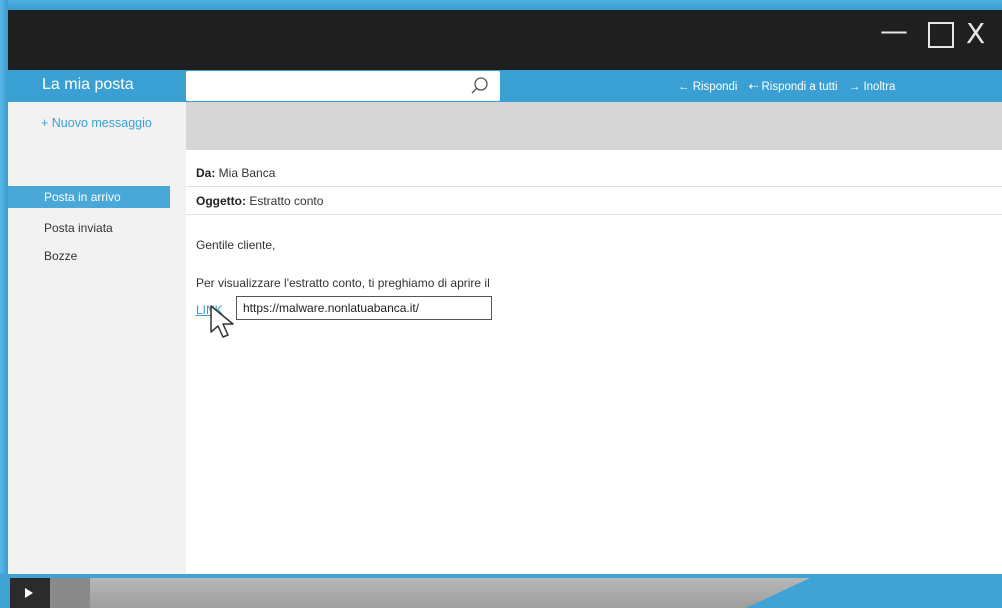 Image resolution: width=1002 pixels, height=608 pixels. What do you see at coordinates (89, 197) in the screenshot?
I see `sidebar-item-inbox: Posta in arrivo` at bounding box center [89, 197].